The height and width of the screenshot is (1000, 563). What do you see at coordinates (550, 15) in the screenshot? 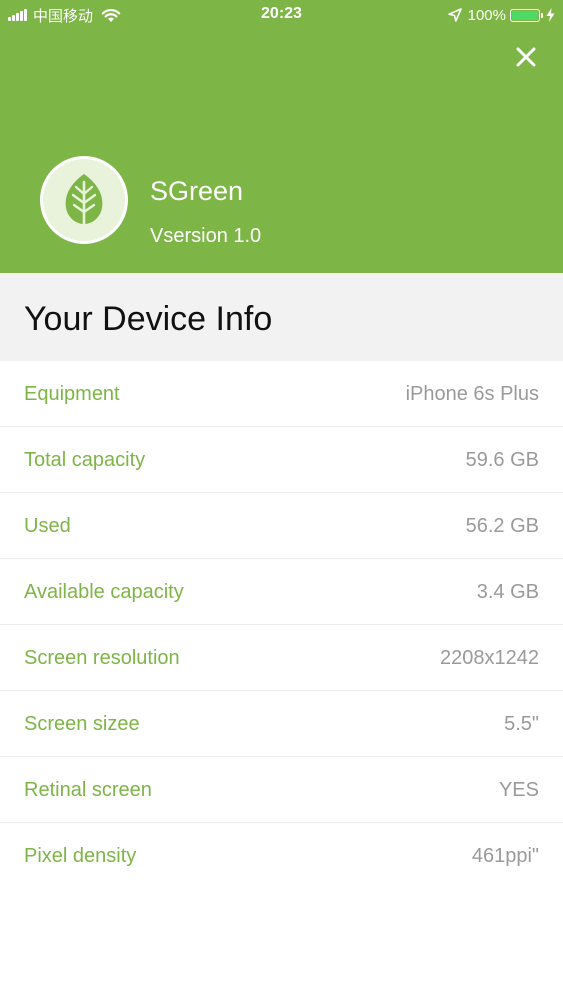
I see `charging-bolt-icon` at bounding box center [550, 15].